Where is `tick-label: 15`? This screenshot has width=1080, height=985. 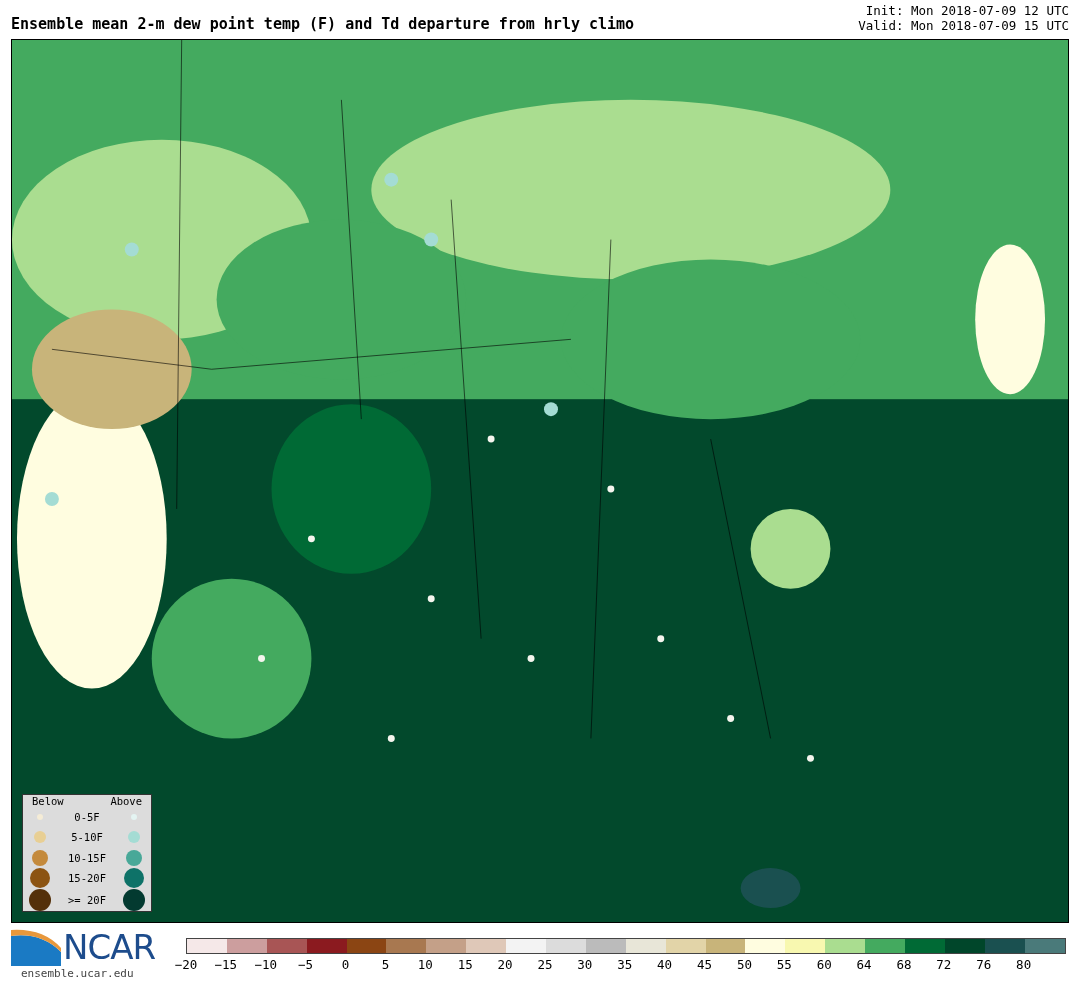
tick-label: 15 is located at coordinates (465, 964).